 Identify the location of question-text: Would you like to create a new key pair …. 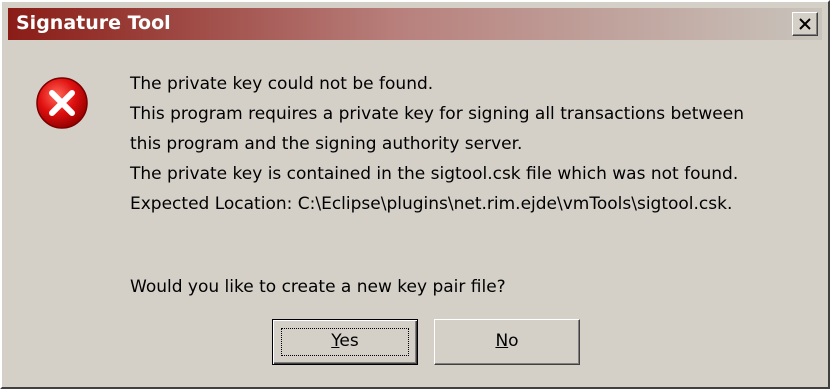
(318, 287).